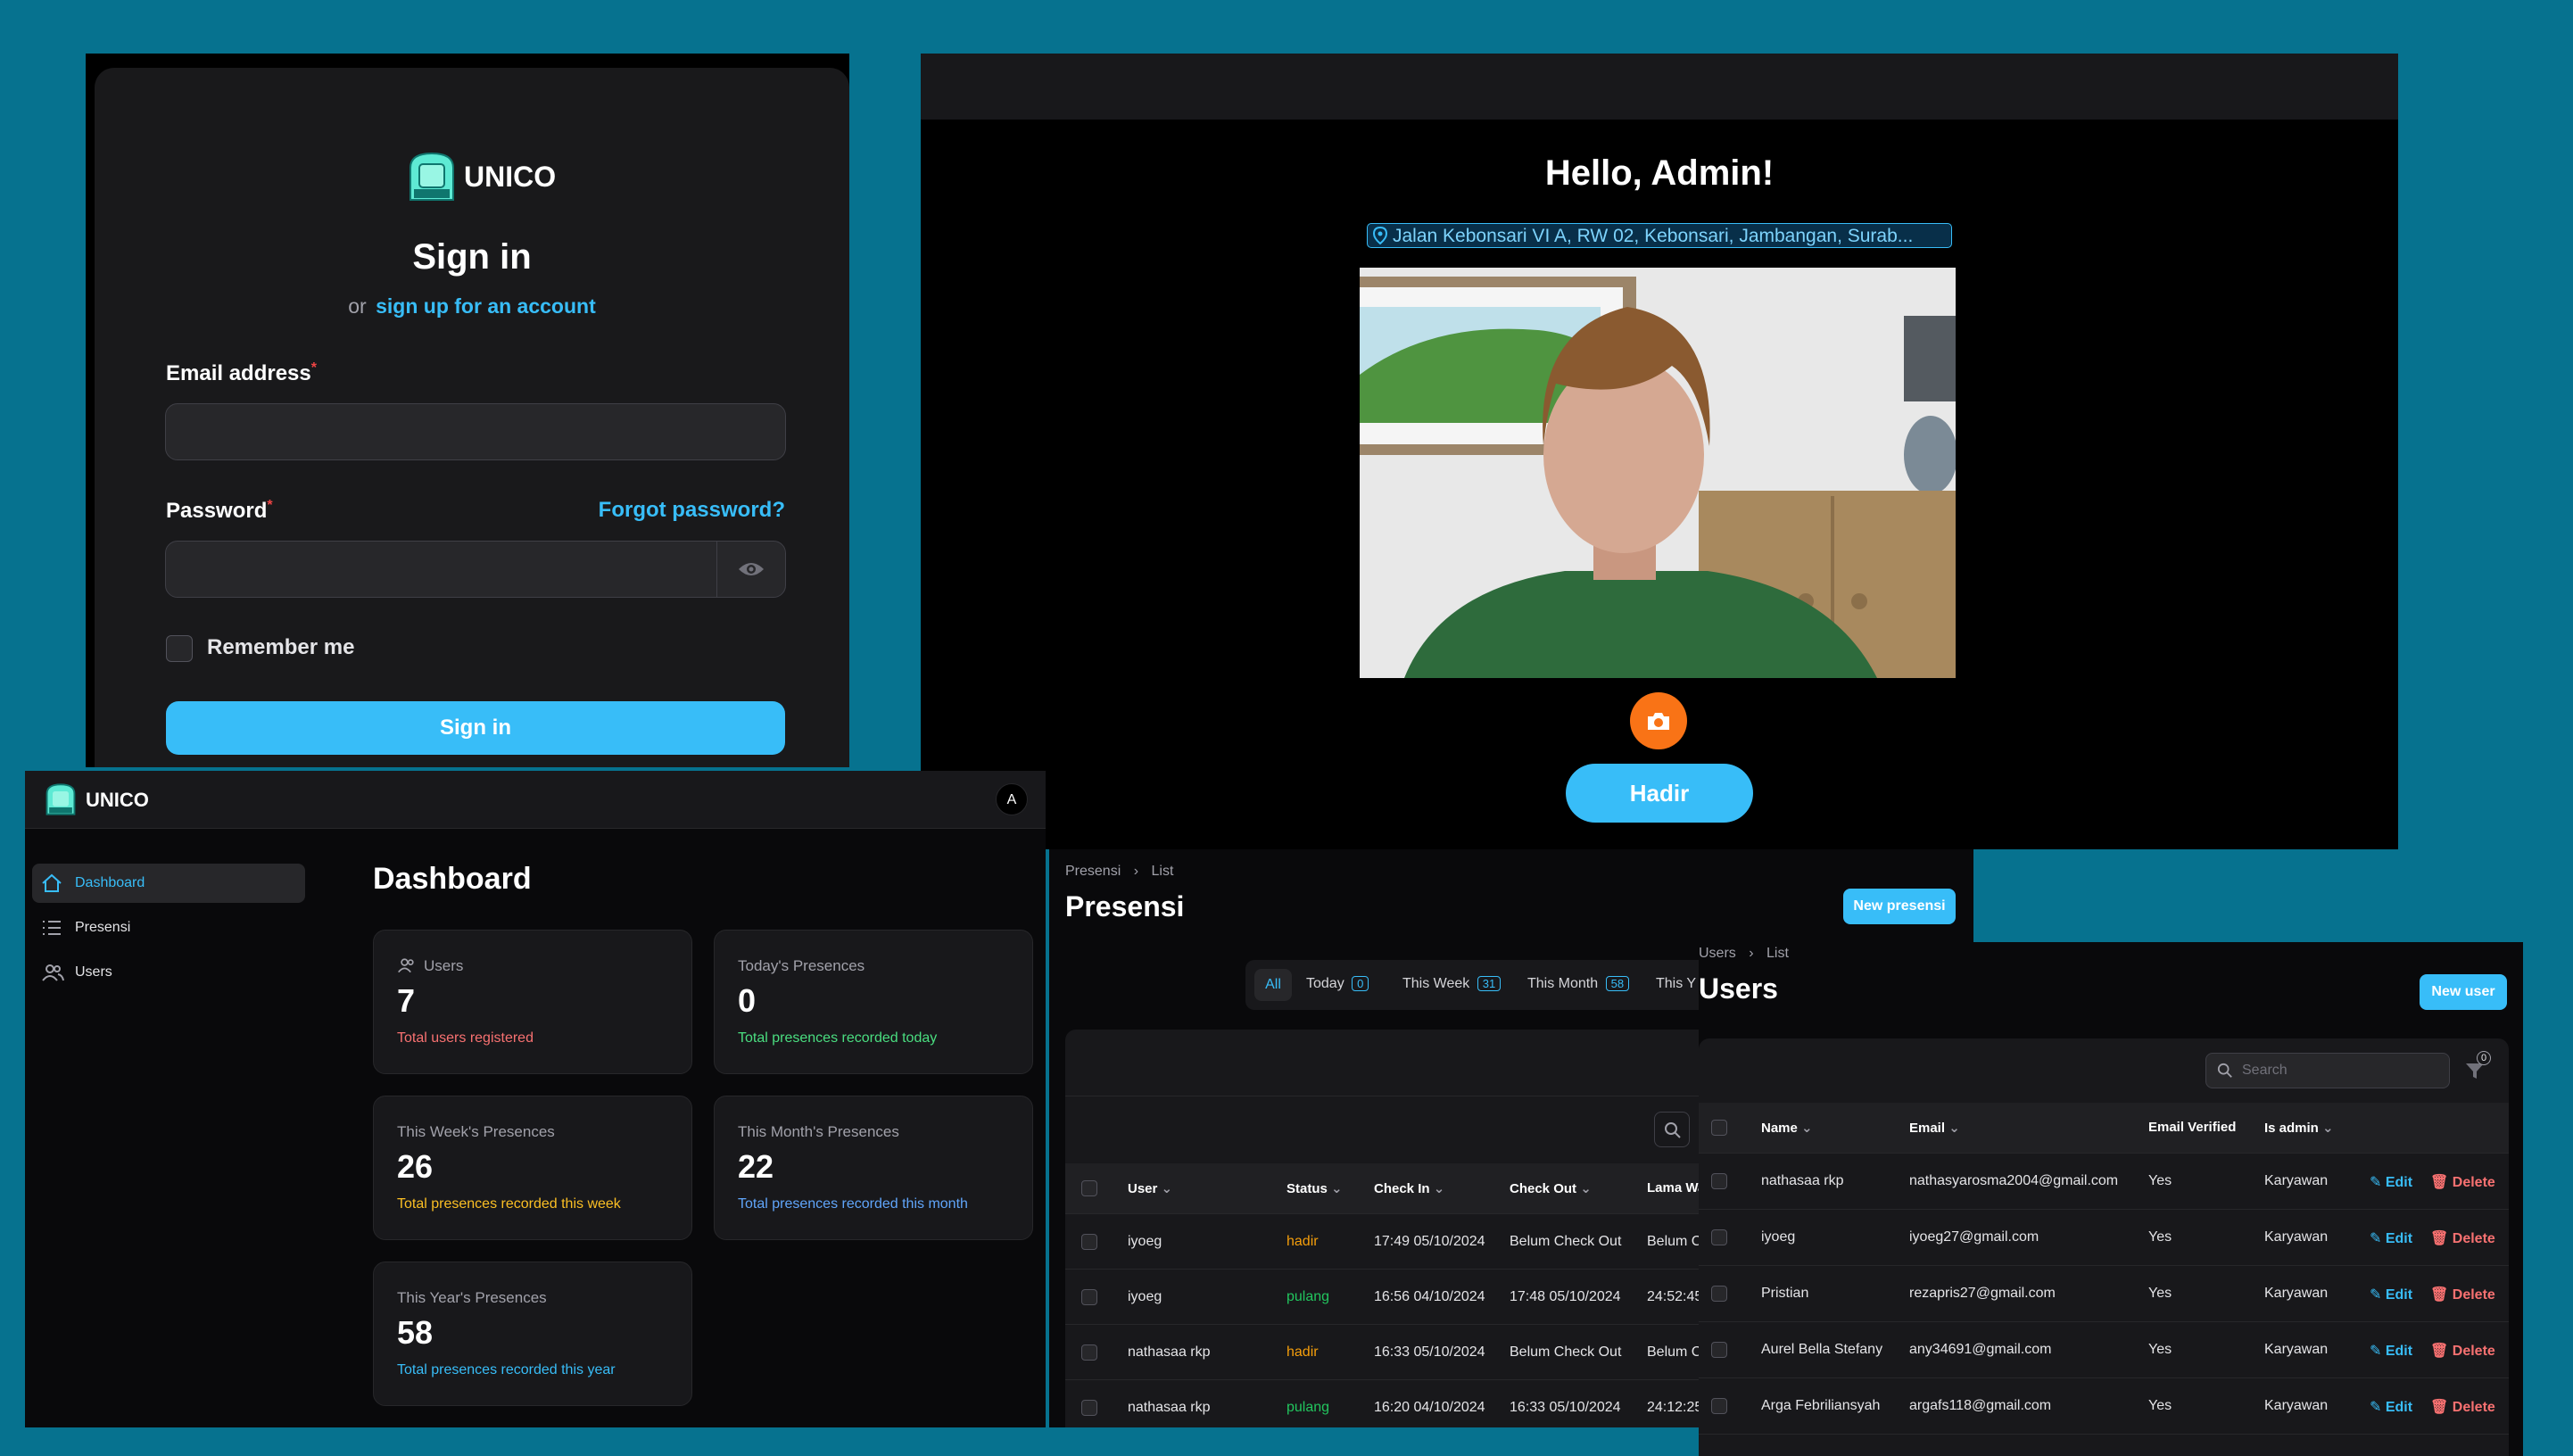 Image resolution: width=2573 pixels, height=1456 pixels. I want to click on column-header-check-in: Check In ⌄, so click(1409, 1188).